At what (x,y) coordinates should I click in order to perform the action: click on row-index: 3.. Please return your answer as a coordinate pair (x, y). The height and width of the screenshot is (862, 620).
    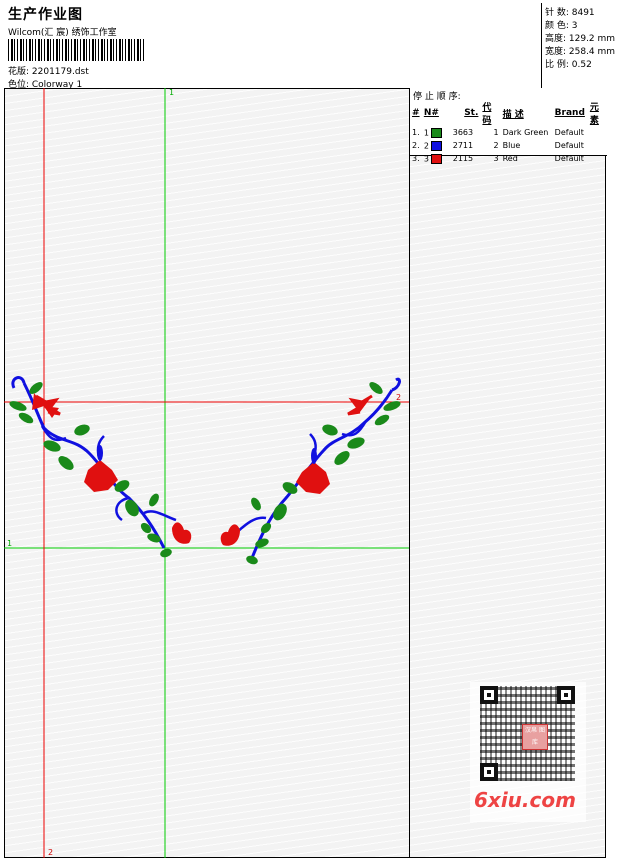
    Looking at the image, I should click on (416, 158).